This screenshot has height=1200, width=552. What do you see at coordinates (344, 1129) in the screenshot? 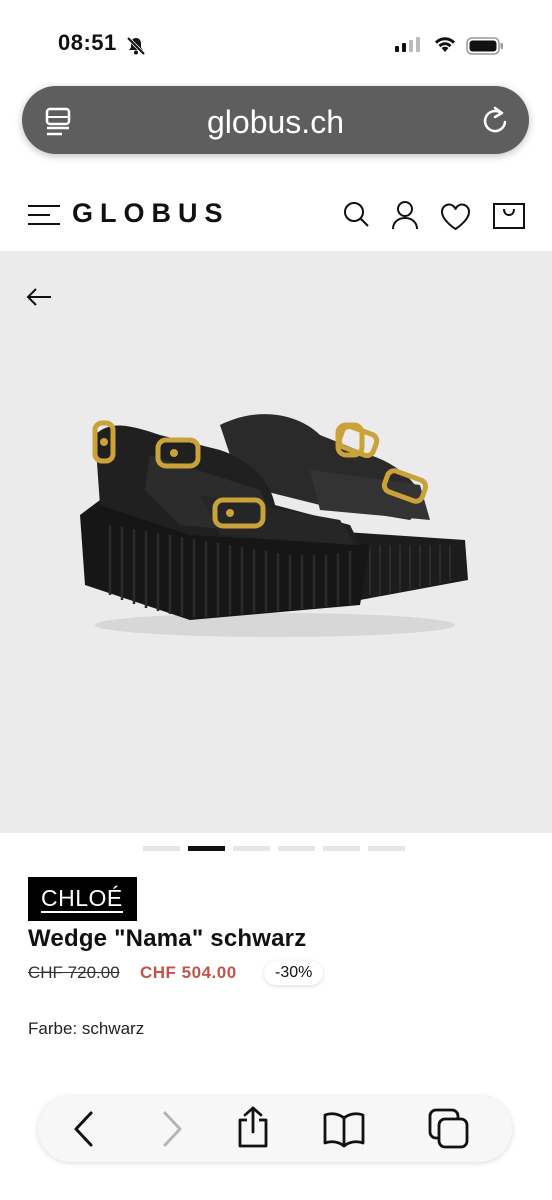
I see `bookmarks-icon` at bounding box center [344, 1129].